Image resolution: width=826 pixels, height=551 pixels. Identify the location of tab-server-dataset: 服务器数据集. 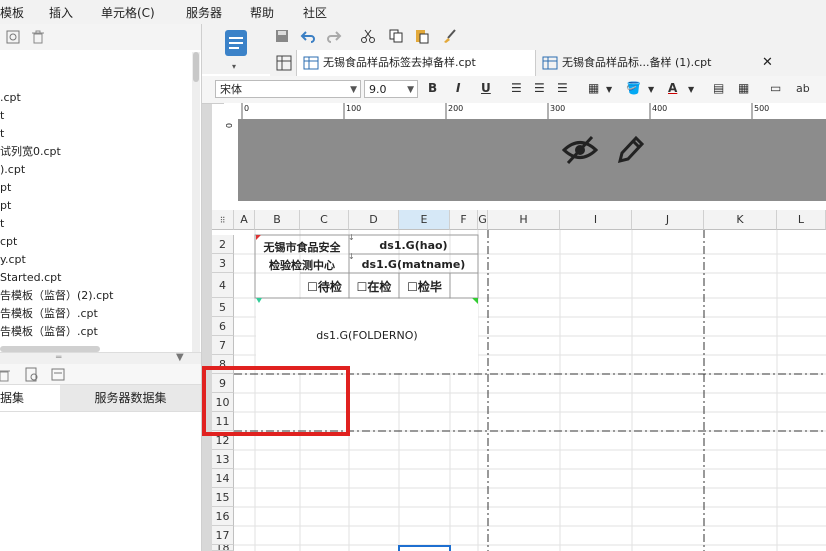
(130, 398).